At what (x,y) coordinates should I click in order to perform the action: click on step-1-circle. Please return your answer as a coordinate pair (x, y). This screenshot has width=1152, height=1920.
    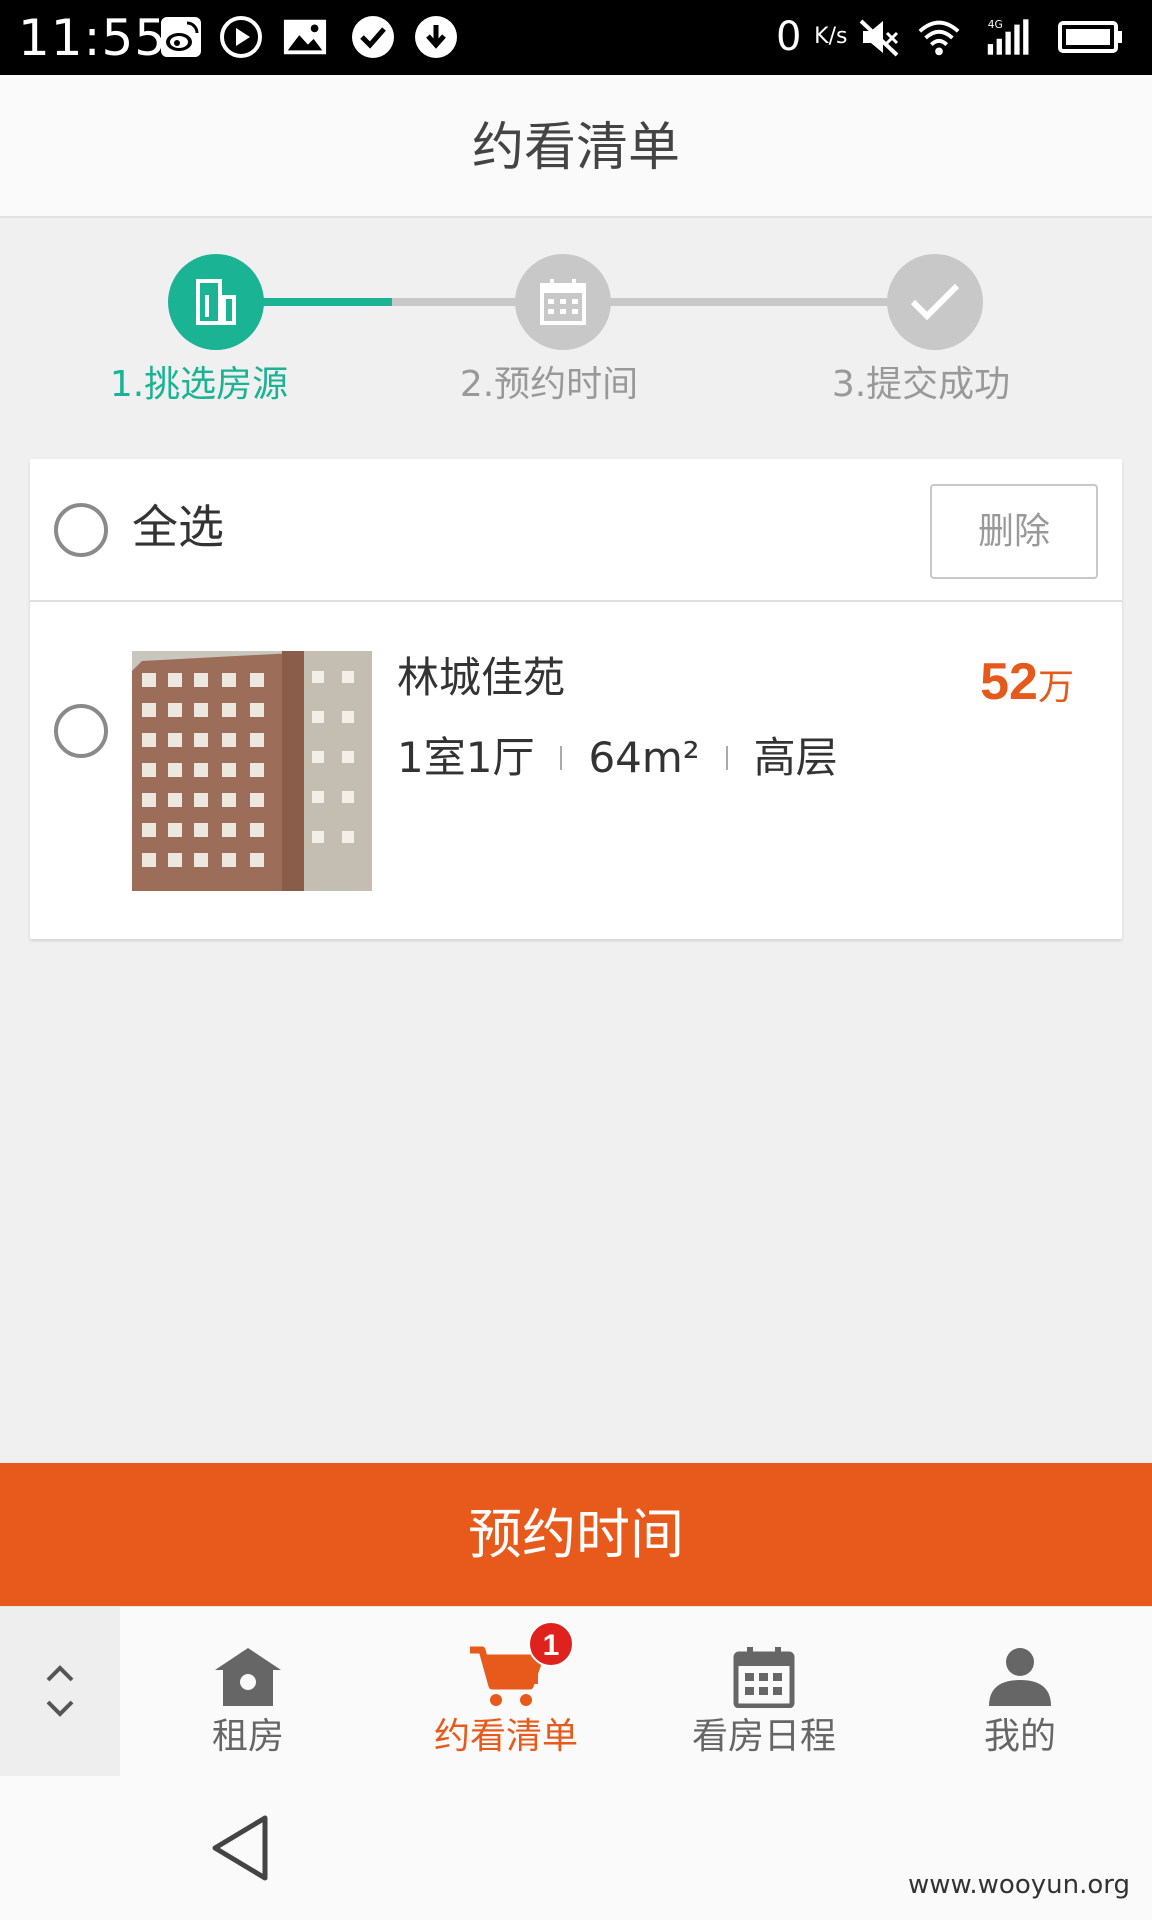
    Looking at the image, I should click on (216, 302).